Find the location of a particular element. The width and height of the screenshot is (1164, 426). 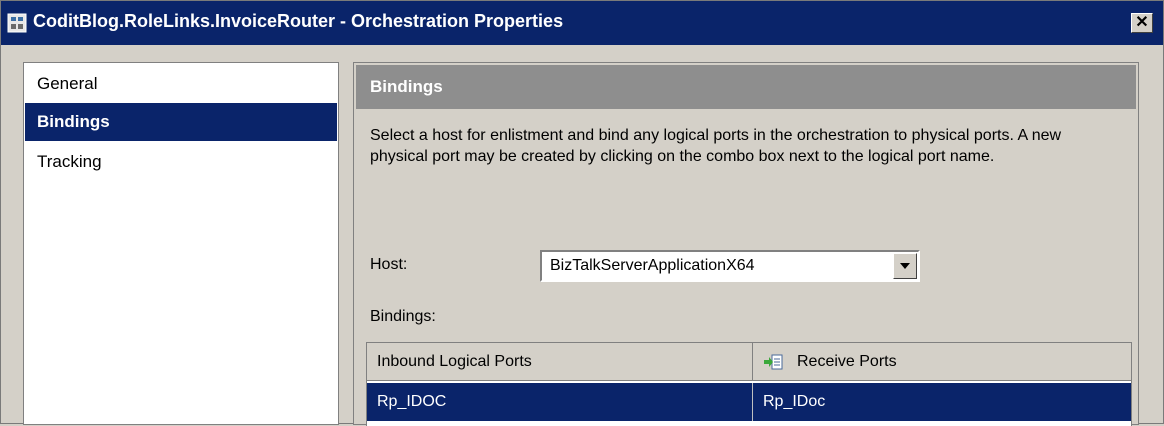

close-icon: ✕ is located at coordinates (1142, 22).